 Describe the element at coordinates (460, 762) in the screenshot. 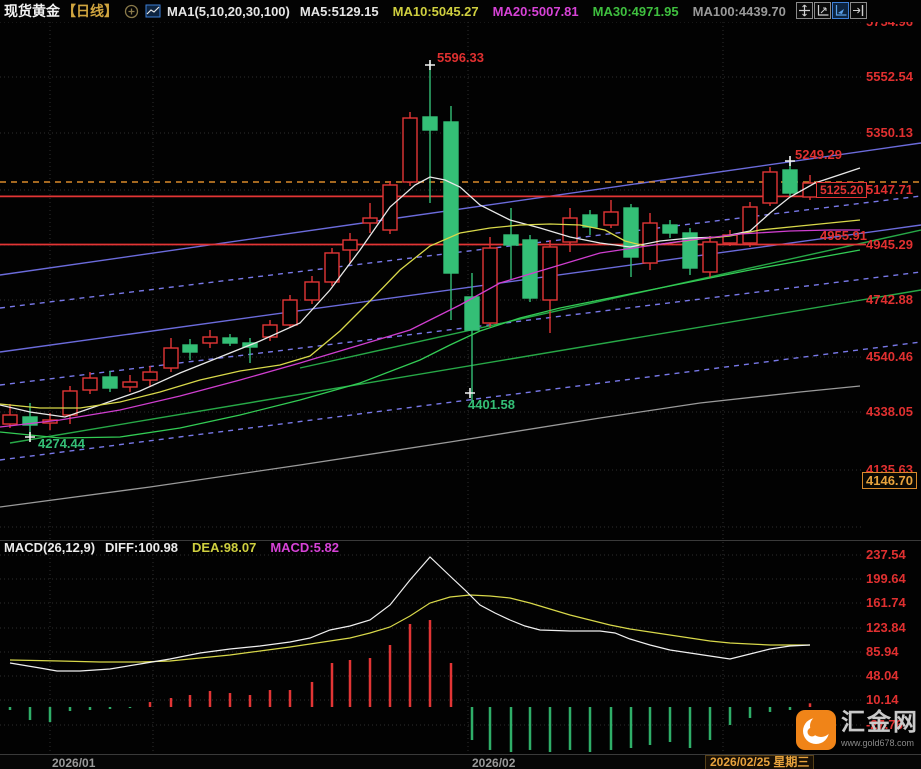

I see `date-axis: 2026/01 2026/02 2026/02/25 星期三` at that location.